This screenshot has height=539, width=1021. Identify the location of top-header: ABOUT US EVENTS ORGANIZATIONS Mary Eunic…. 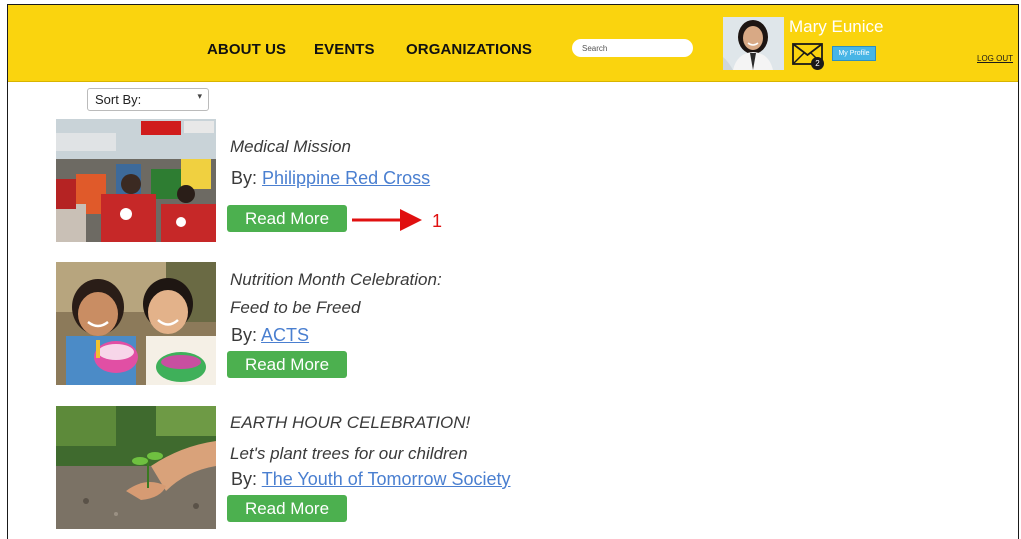
(513, 43).